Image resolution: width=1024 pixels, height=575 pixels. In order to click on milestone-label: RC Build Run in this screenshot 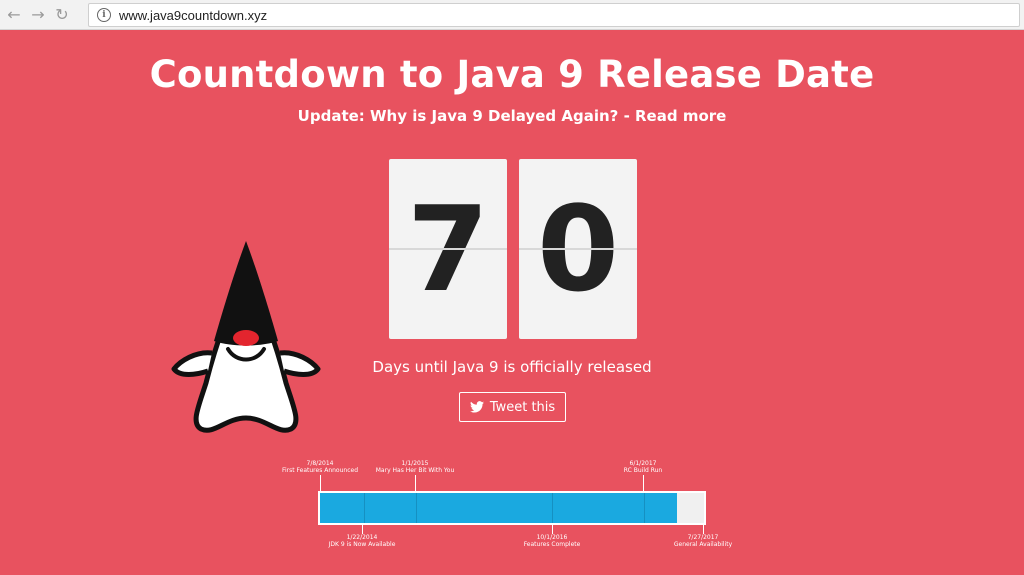, I will do `click(643, 470)`.